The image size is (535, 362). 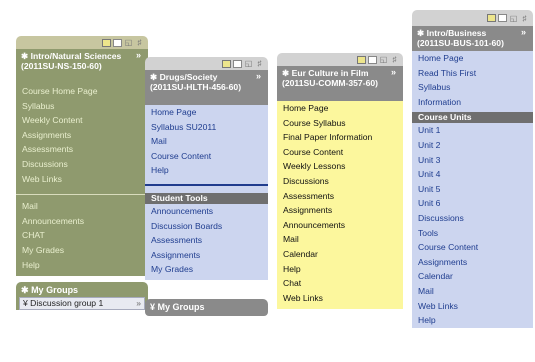 I want to click on module-header: ✱ Drugs/Society (2011SU-HLTH-456-60) », so click(x=206, y=87).